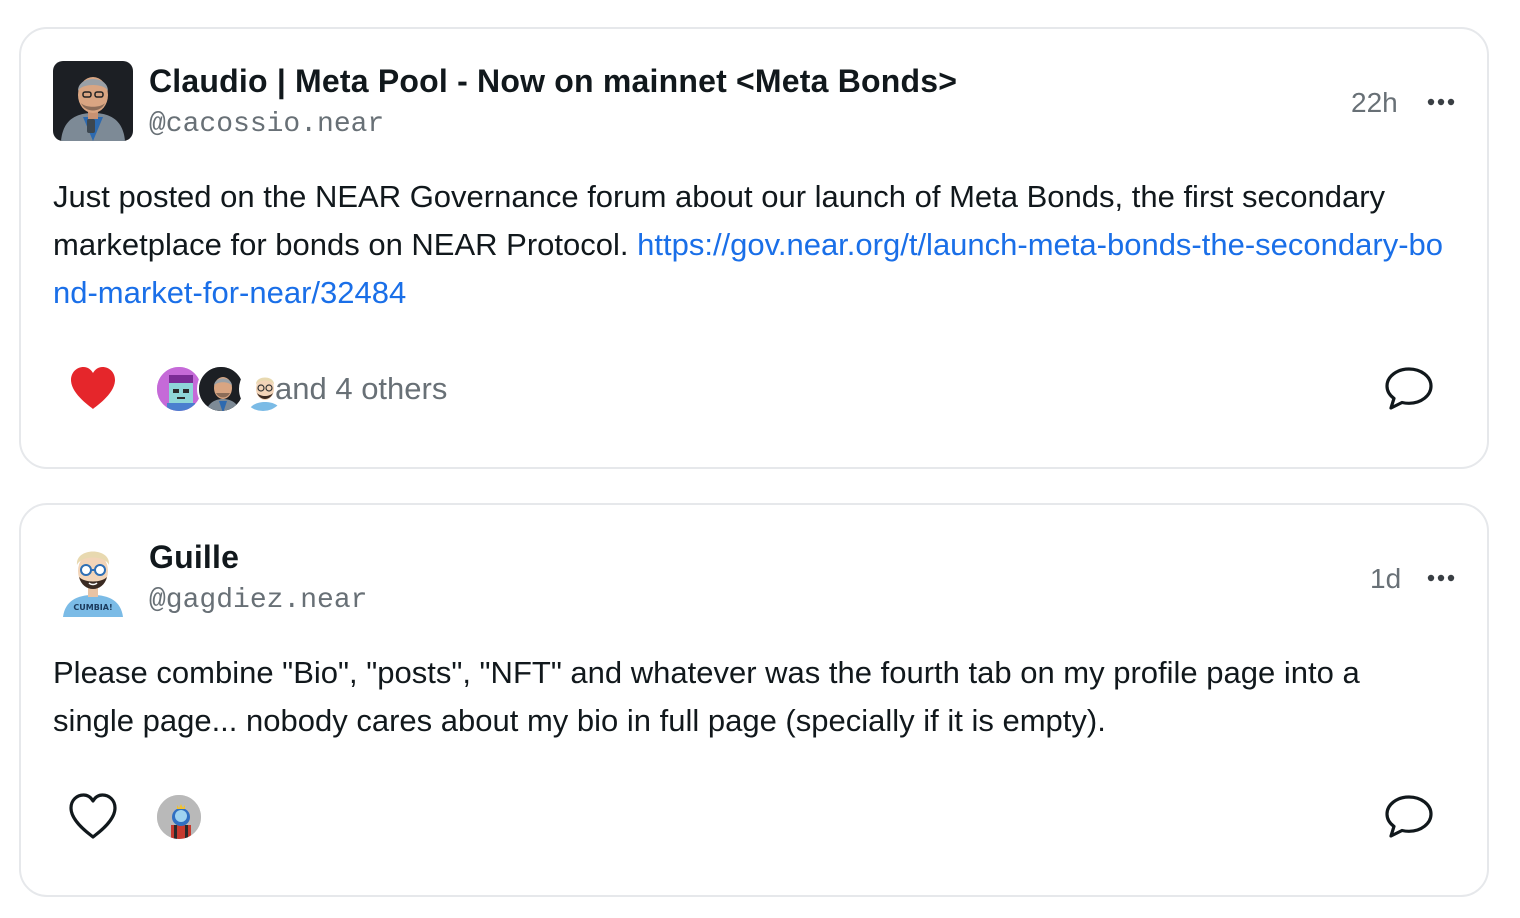 This screenshot has width=1520, height=918. I want to click on post-timestamp: 22h, so click(1374, 103).